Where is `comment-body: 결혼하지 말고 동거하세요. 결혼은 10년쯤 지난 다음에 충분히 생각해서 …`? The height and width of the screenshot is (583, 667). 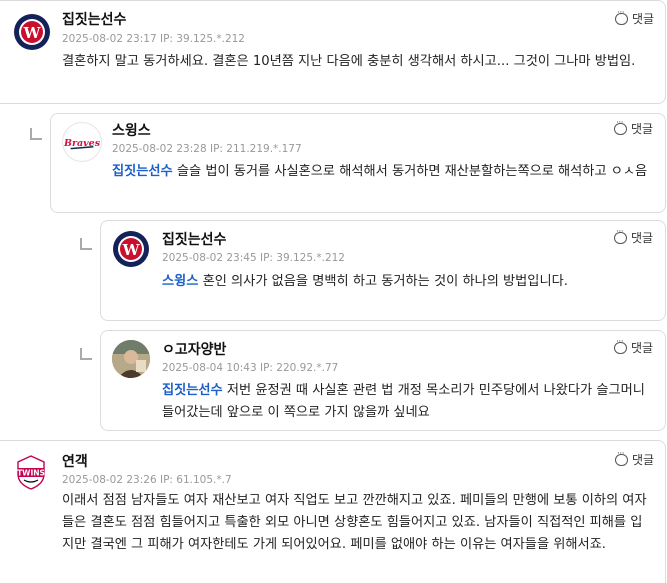 comment-body: 결혼하지 말고 동거하세요. 결혼은 10년쯤 지난 다음에 충분히 생각해서 … is located at coordinates (349, 61).